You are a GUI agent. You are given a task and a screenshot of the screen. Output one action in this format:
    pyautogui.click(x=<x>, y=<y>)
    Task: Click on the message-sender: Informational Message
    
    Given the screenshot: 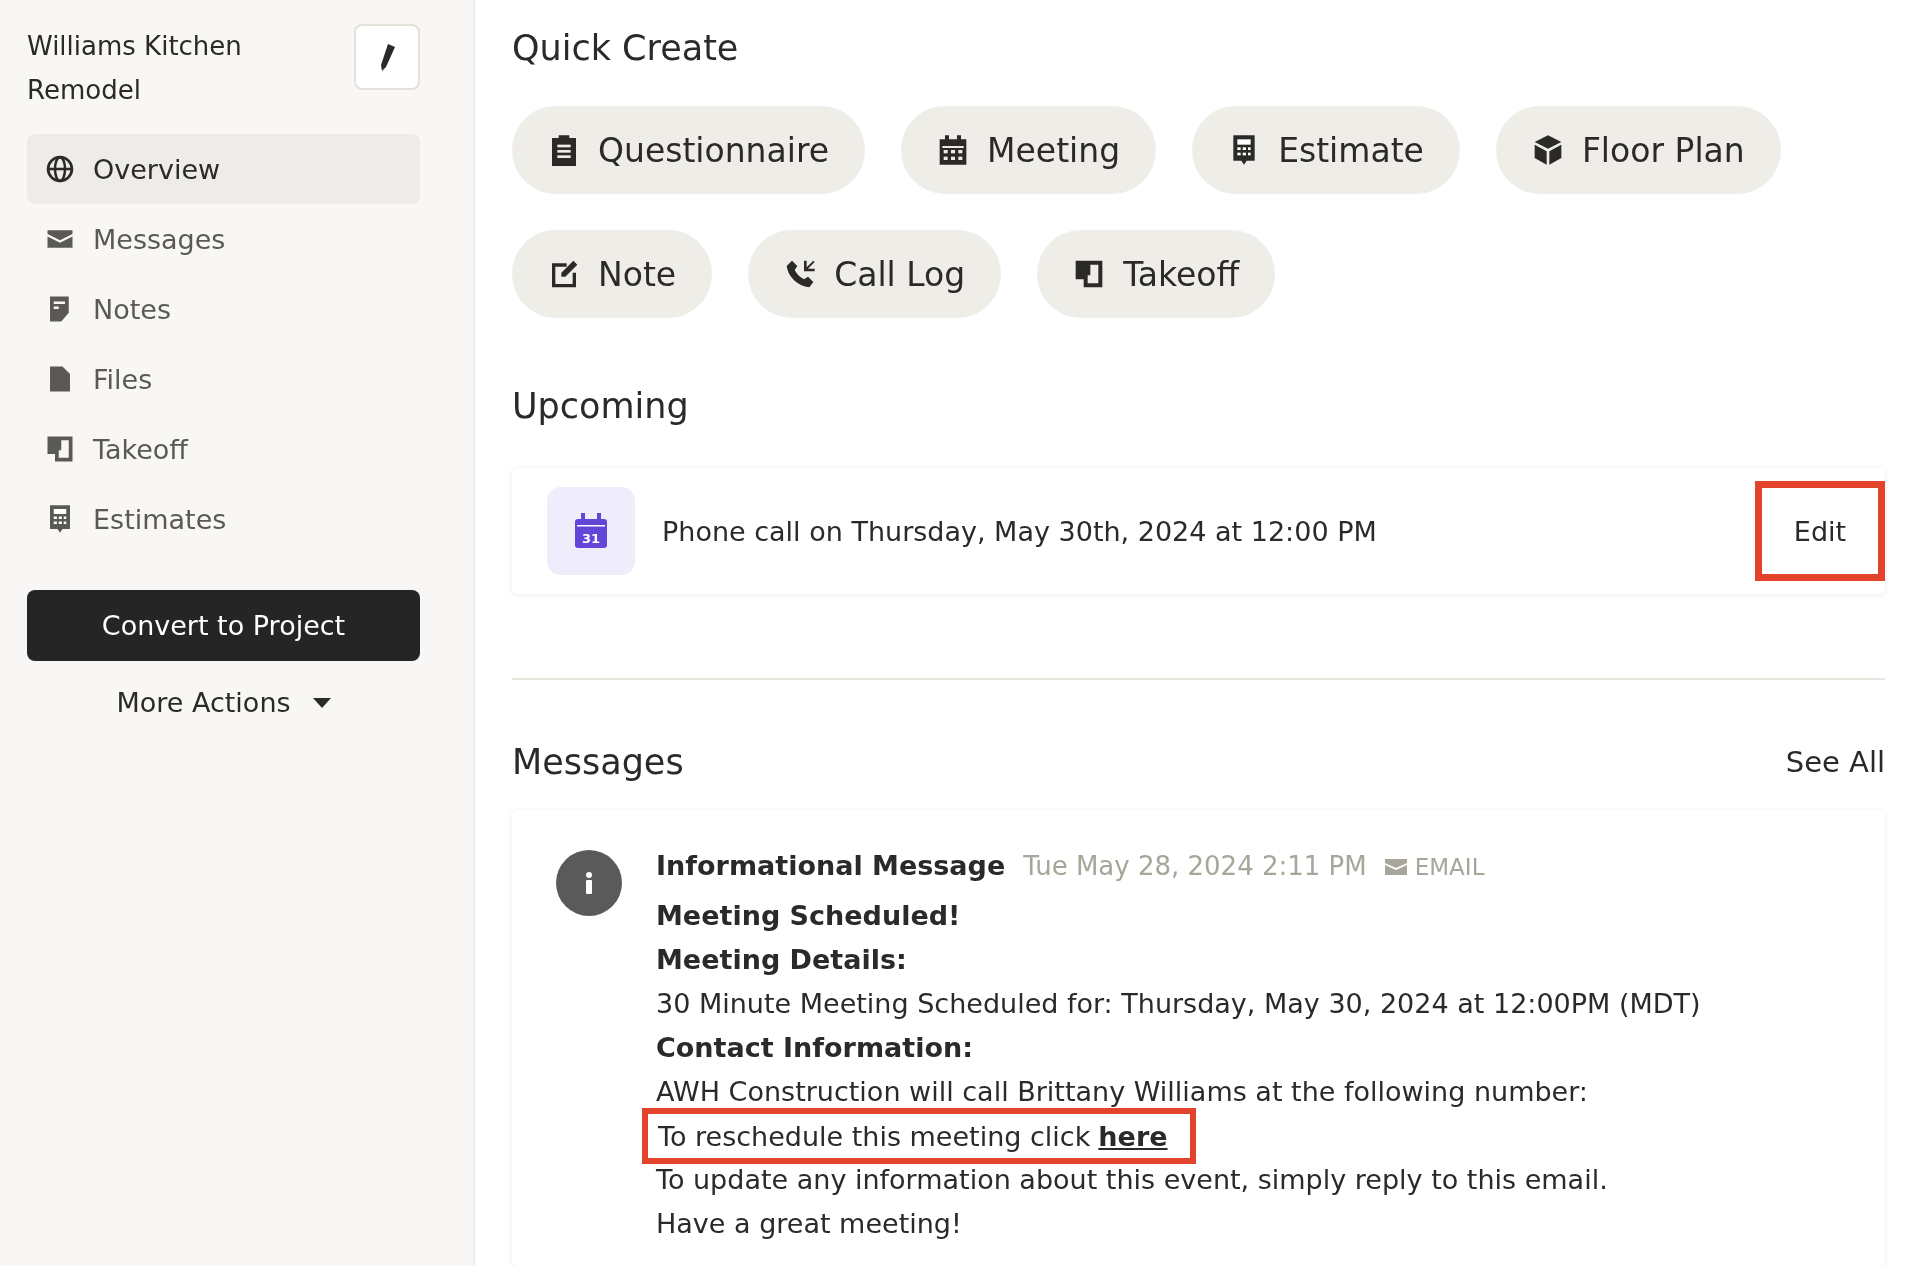 What is the action you would take?
    pyautogui.click(x=831, y=865)
    